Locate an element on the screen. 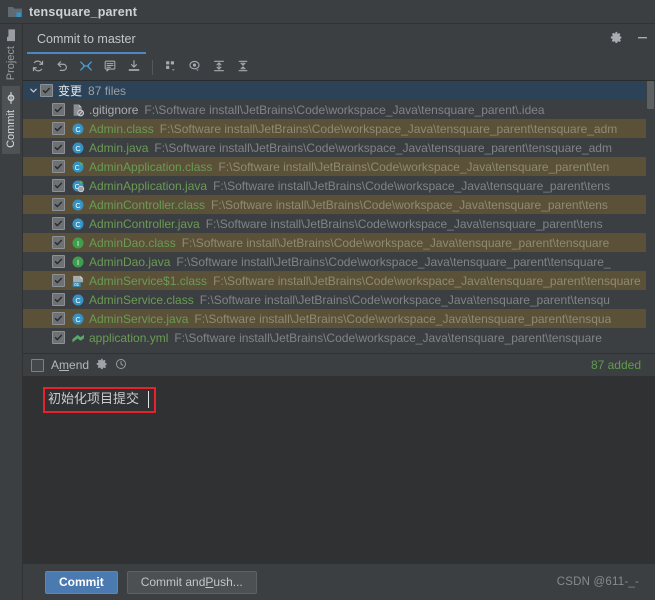 This screenshot has height=600, width=655. group-by-icon is located at coordinates (171, 67).